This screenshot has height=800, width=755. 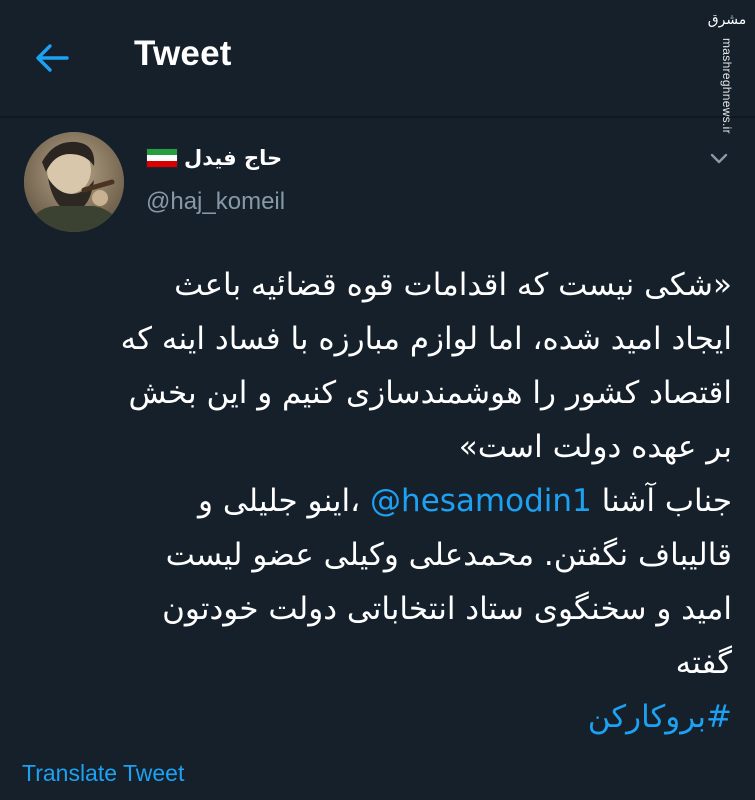 What do you see at coordinates (727, 86) in the screenshot?
I see `watermark-url: mashreghnews.ir` at bounding box center [727, 86].